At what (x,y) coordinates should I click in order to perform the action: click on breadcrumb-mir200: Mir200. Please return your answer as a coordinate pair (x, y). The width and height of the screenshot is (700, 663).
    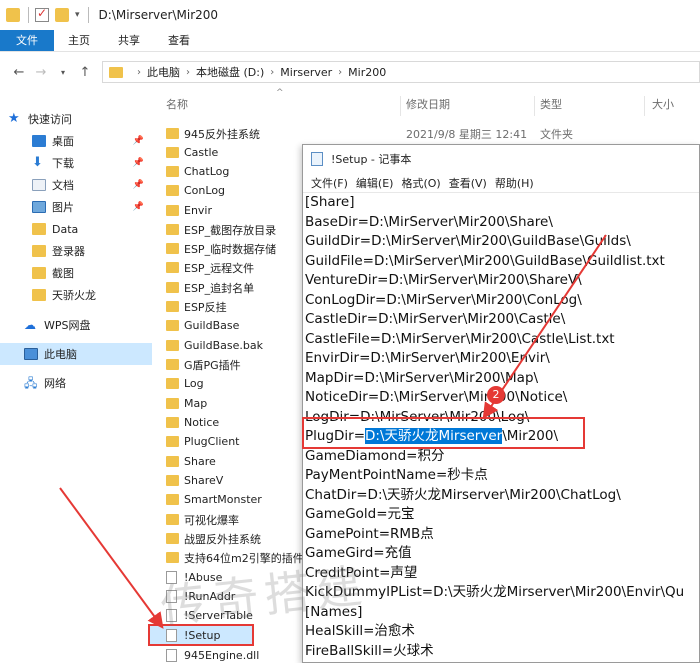
    Looking at the image, I should click on (367, 72).